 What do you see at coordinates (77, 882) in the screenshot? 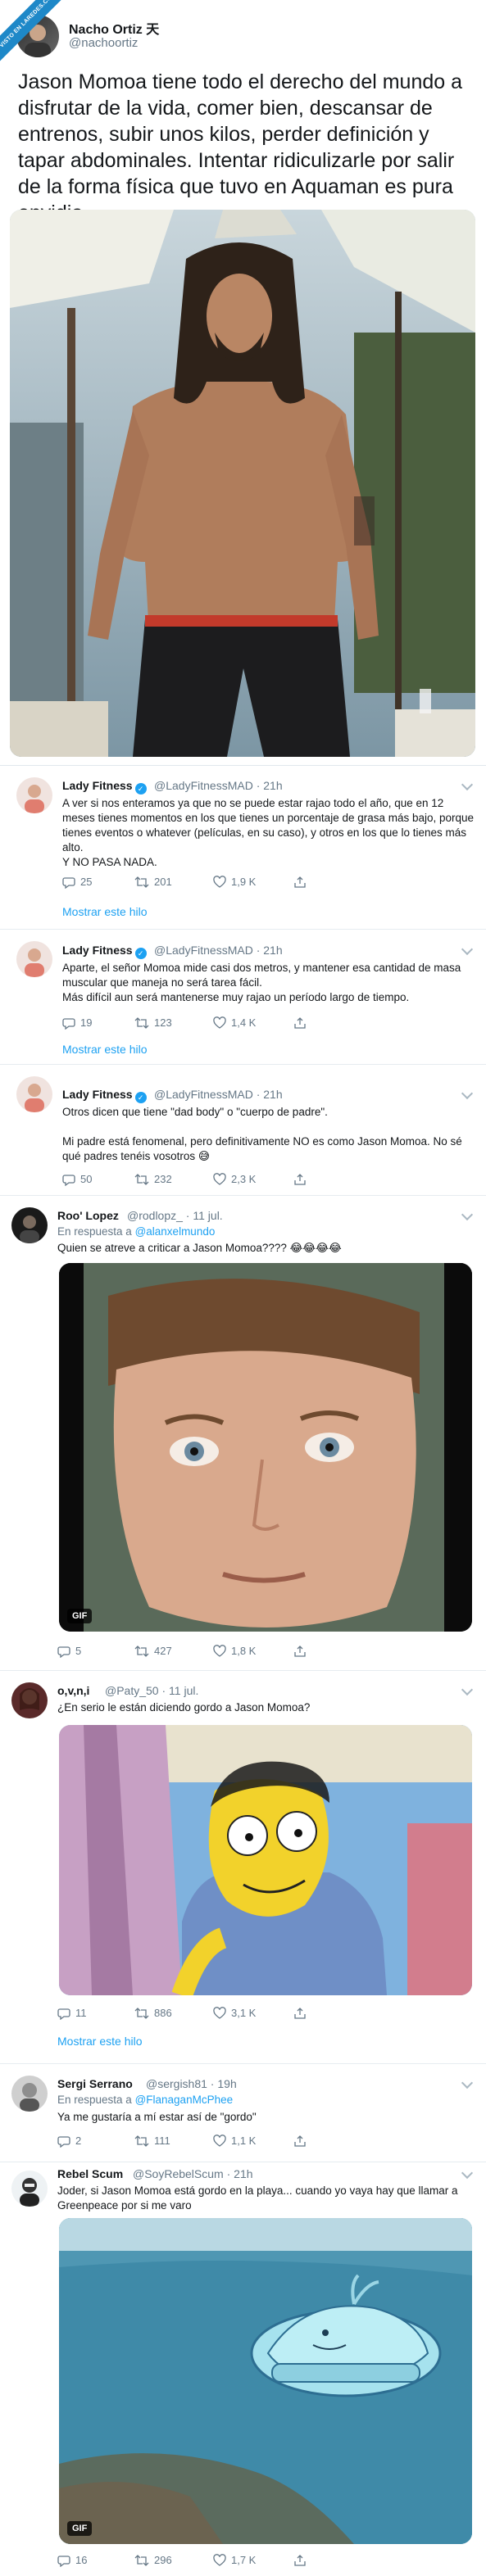
I see `reply-button: 25` at bounding box center [77, 882].